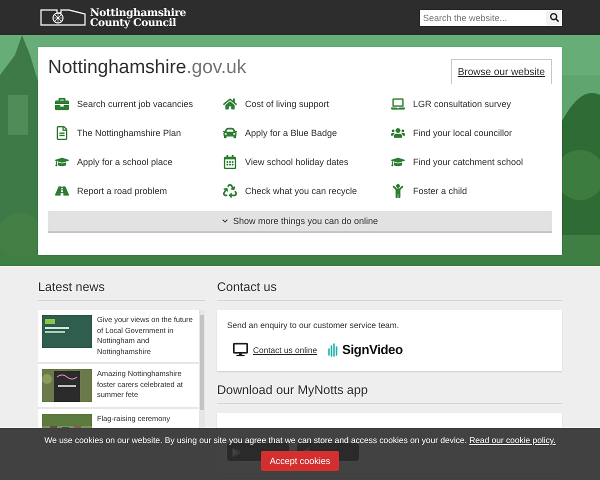  What do you see at coordinates (230, 133) in the screenshot?
I see `car-icon` at bounding box center [230, 133].